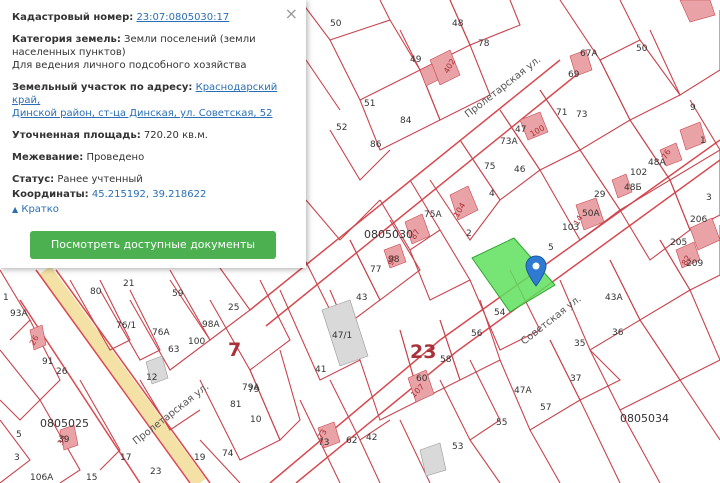 Image resolution: width=720 pixels, height=483 pixels. I want to click on svg-text: 50A, so click(591, 214).